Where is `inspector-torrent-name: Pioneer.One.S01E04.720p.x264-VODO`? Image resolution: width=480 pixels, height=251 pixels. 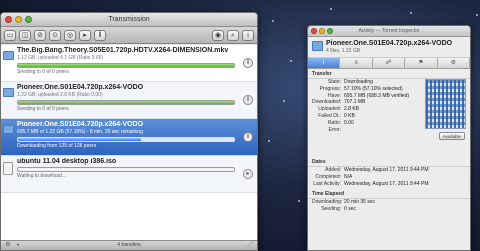
inspector-torrent-name: Pioneer.One.S01E04.720p.x264-VODO is located at coordinates (389, 43).